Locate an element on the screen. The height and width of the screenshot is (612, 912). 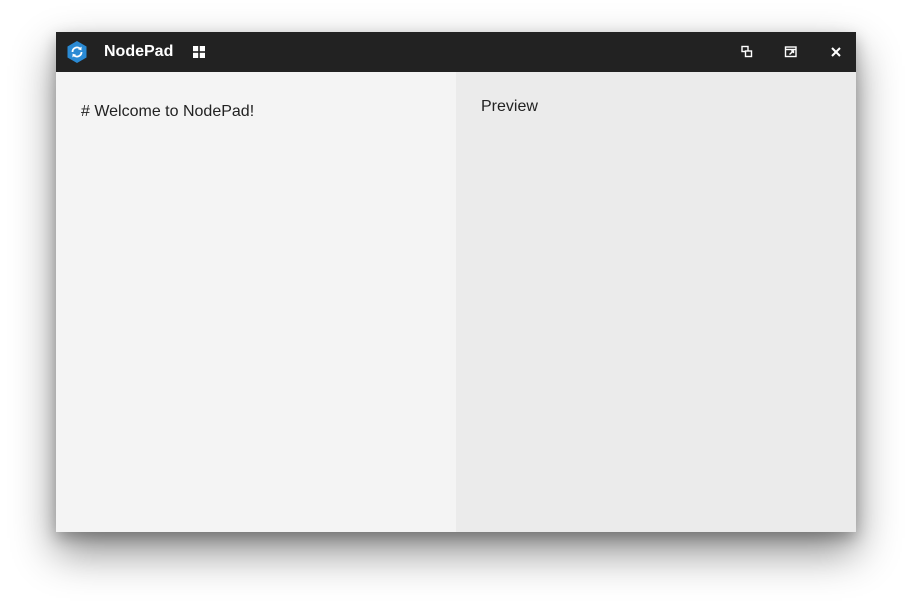
app-logo-icon is located at coordinates (77, 52).